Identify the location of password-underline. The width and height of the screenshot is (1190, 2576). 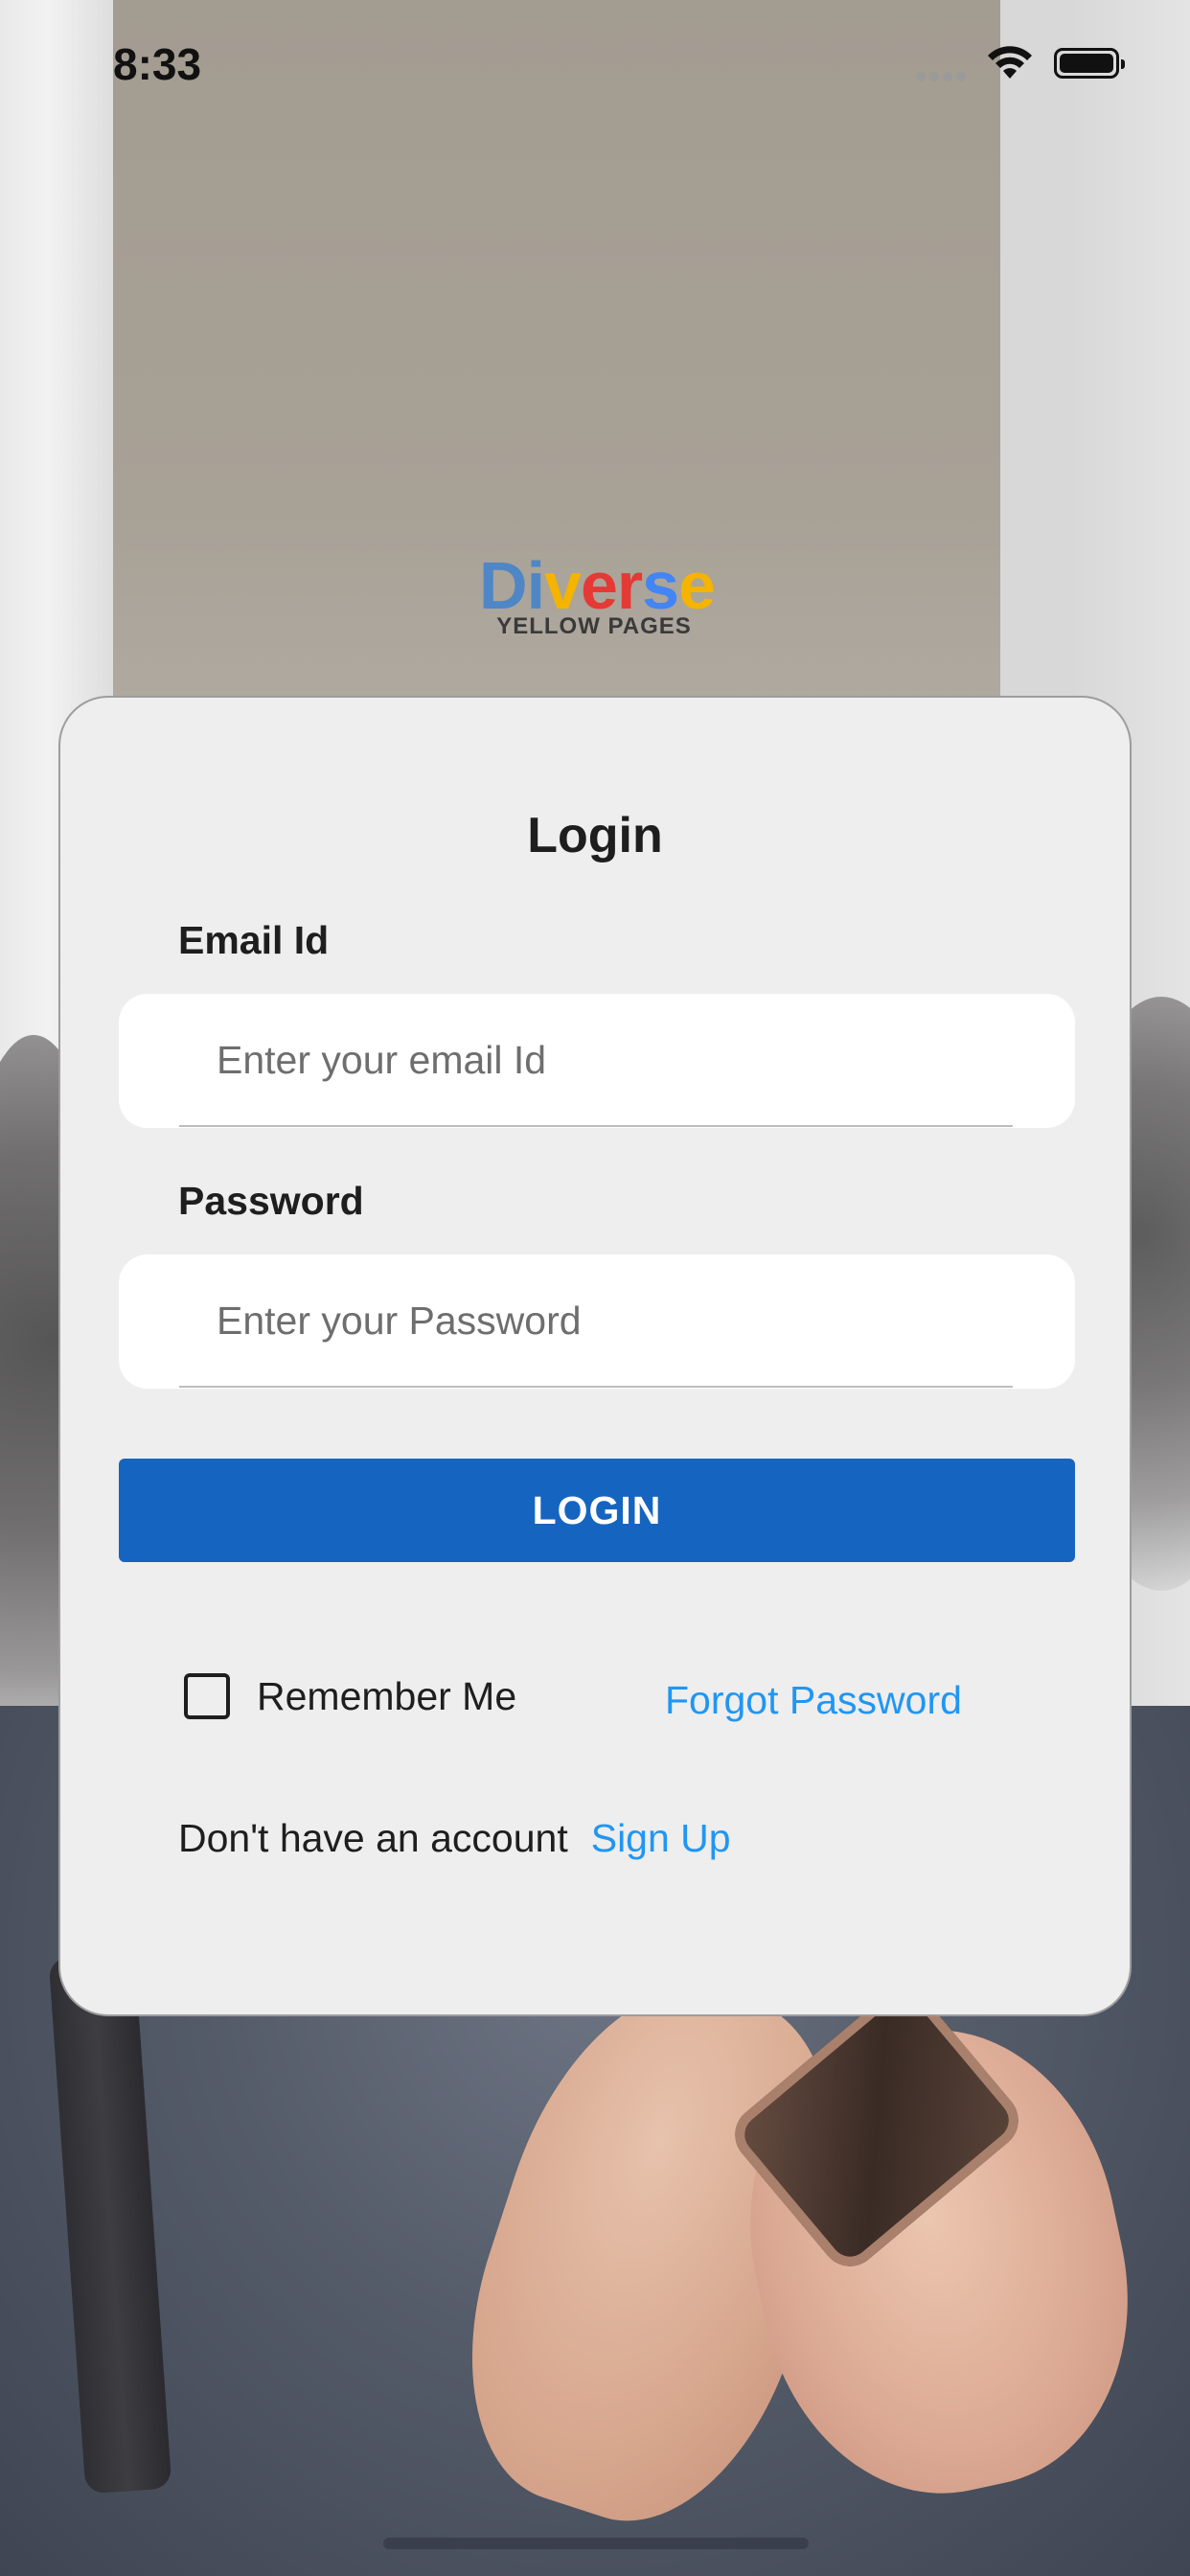
(596, 1387).